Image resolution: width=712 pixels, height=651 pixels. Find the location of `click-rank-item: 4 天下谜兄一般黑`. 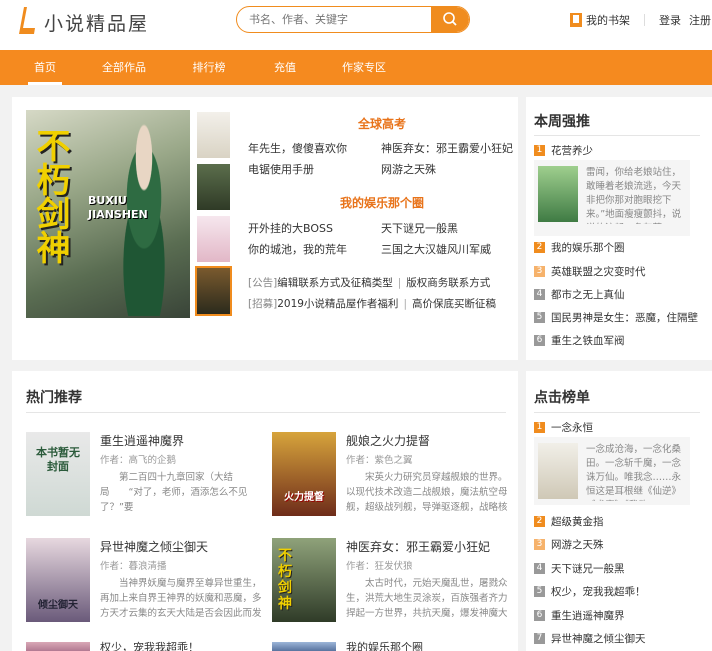

click-rank-item: 4 天下谜兄一般黑 is located at coordinates (579, 568).